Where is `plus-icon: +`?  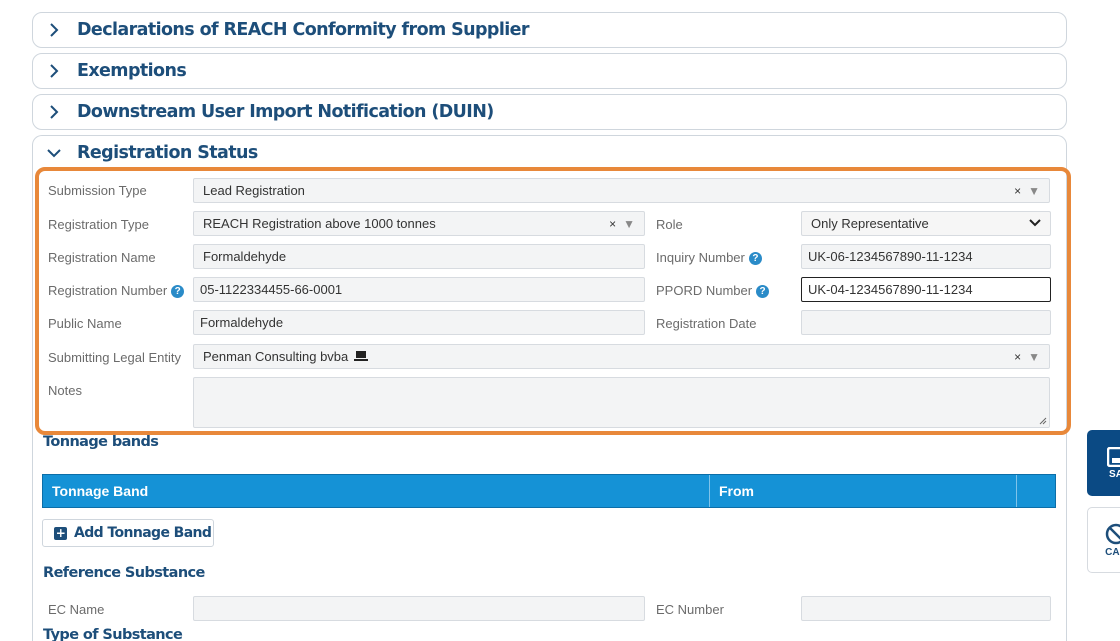 plus-icon: + is located at coordinates (60, 533).